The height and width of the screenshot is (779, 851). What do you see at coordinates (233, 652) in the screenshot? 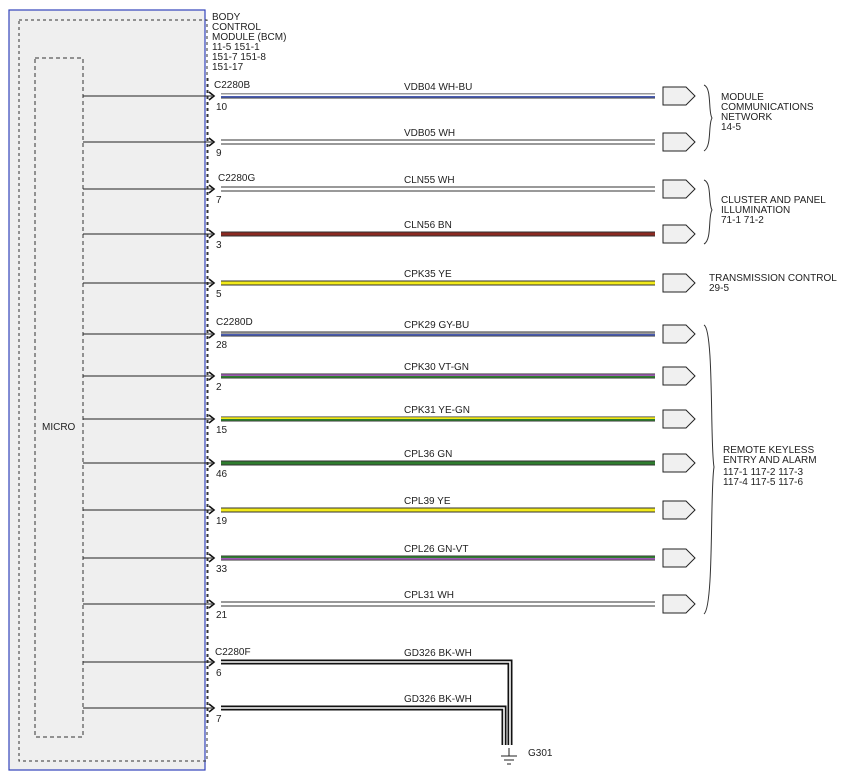
I see `connector-label: C2280F` at bounding box center [233, 652].